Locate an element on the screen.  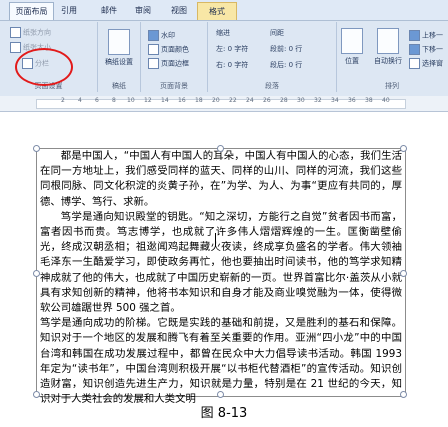
figure-caption: 图 8-13 is located at coordinates (224, 413).